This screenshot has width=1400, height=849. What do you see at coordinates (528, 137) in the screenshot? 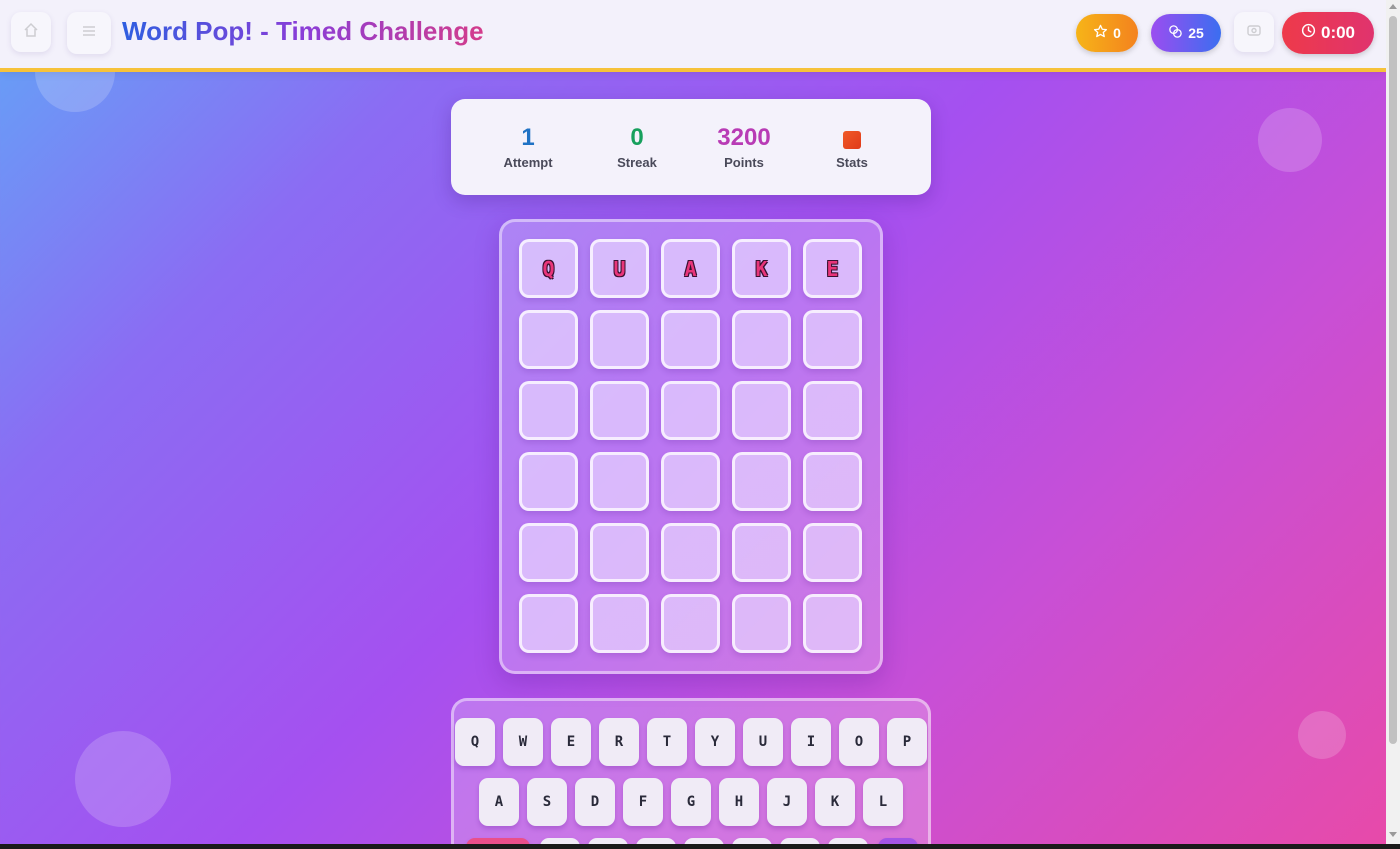
I see `attempt-value: 1` at bounding box center [528, 137].